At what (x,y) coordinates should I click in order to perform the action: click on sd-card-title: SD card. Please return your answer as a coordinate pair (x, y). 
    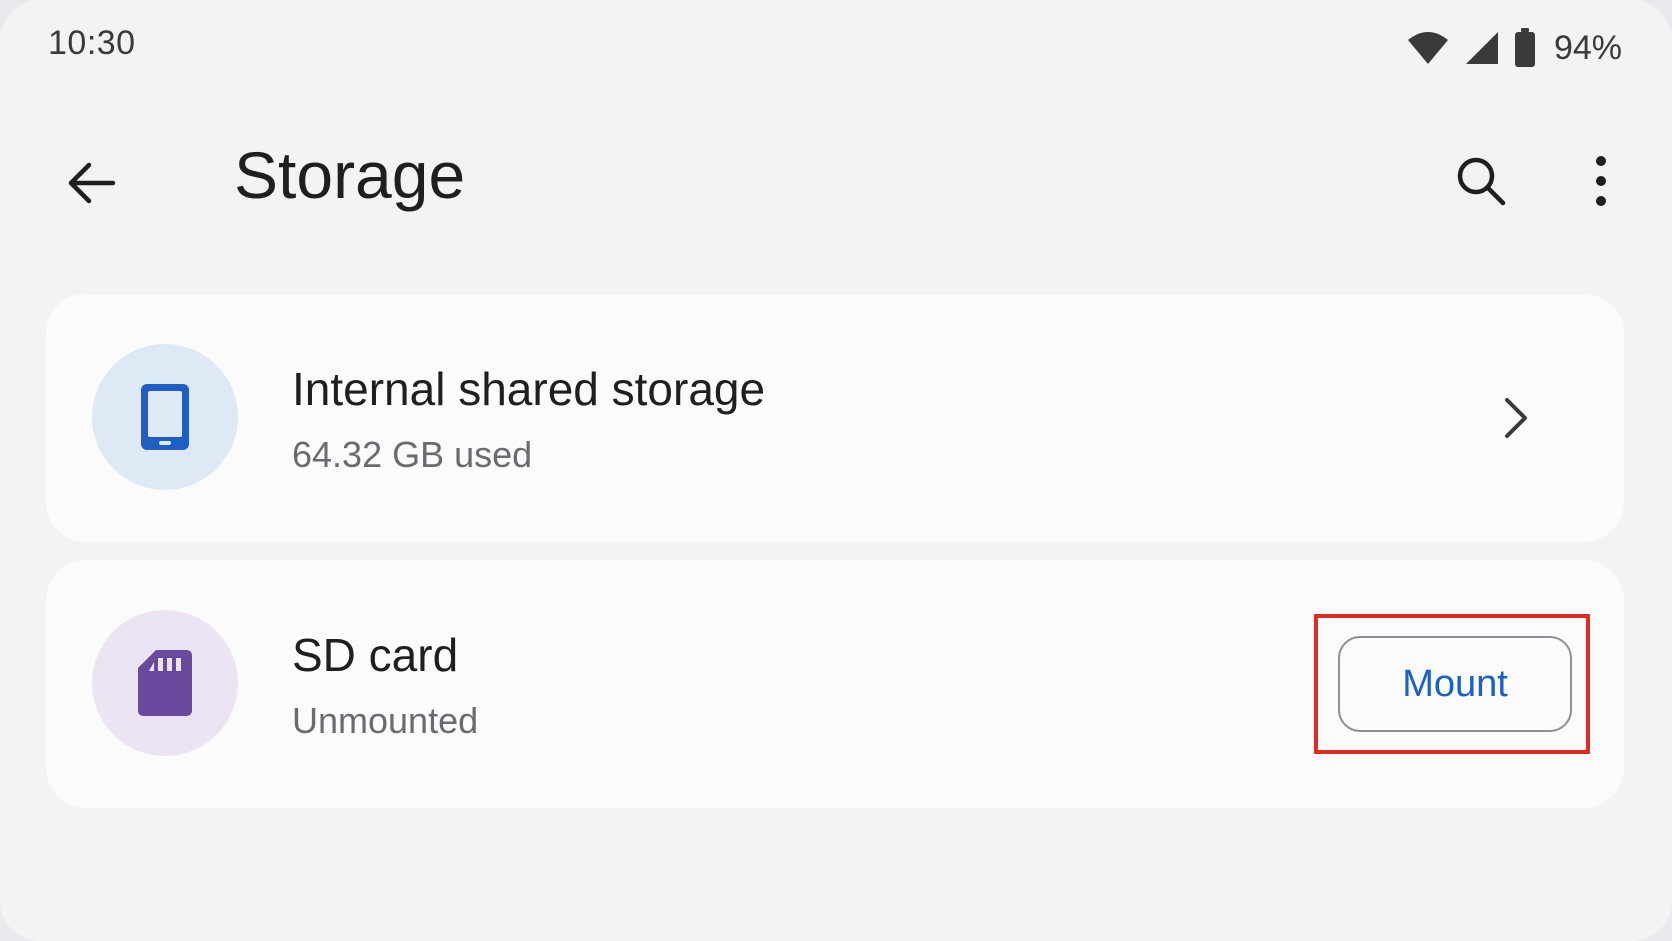
    Looking at the image, I should click on (375, 655).